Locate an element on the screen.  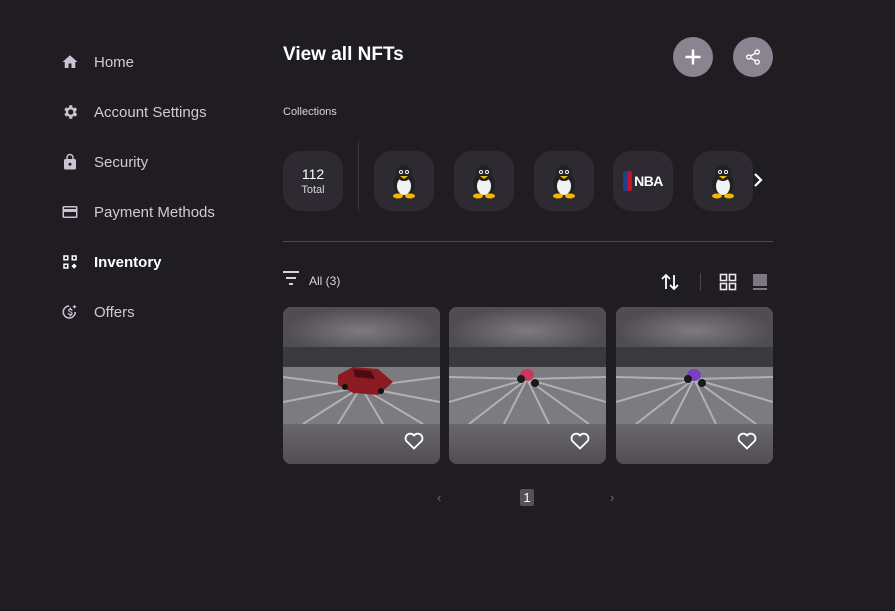
add-nft-button is located at coordinates (693, 57).